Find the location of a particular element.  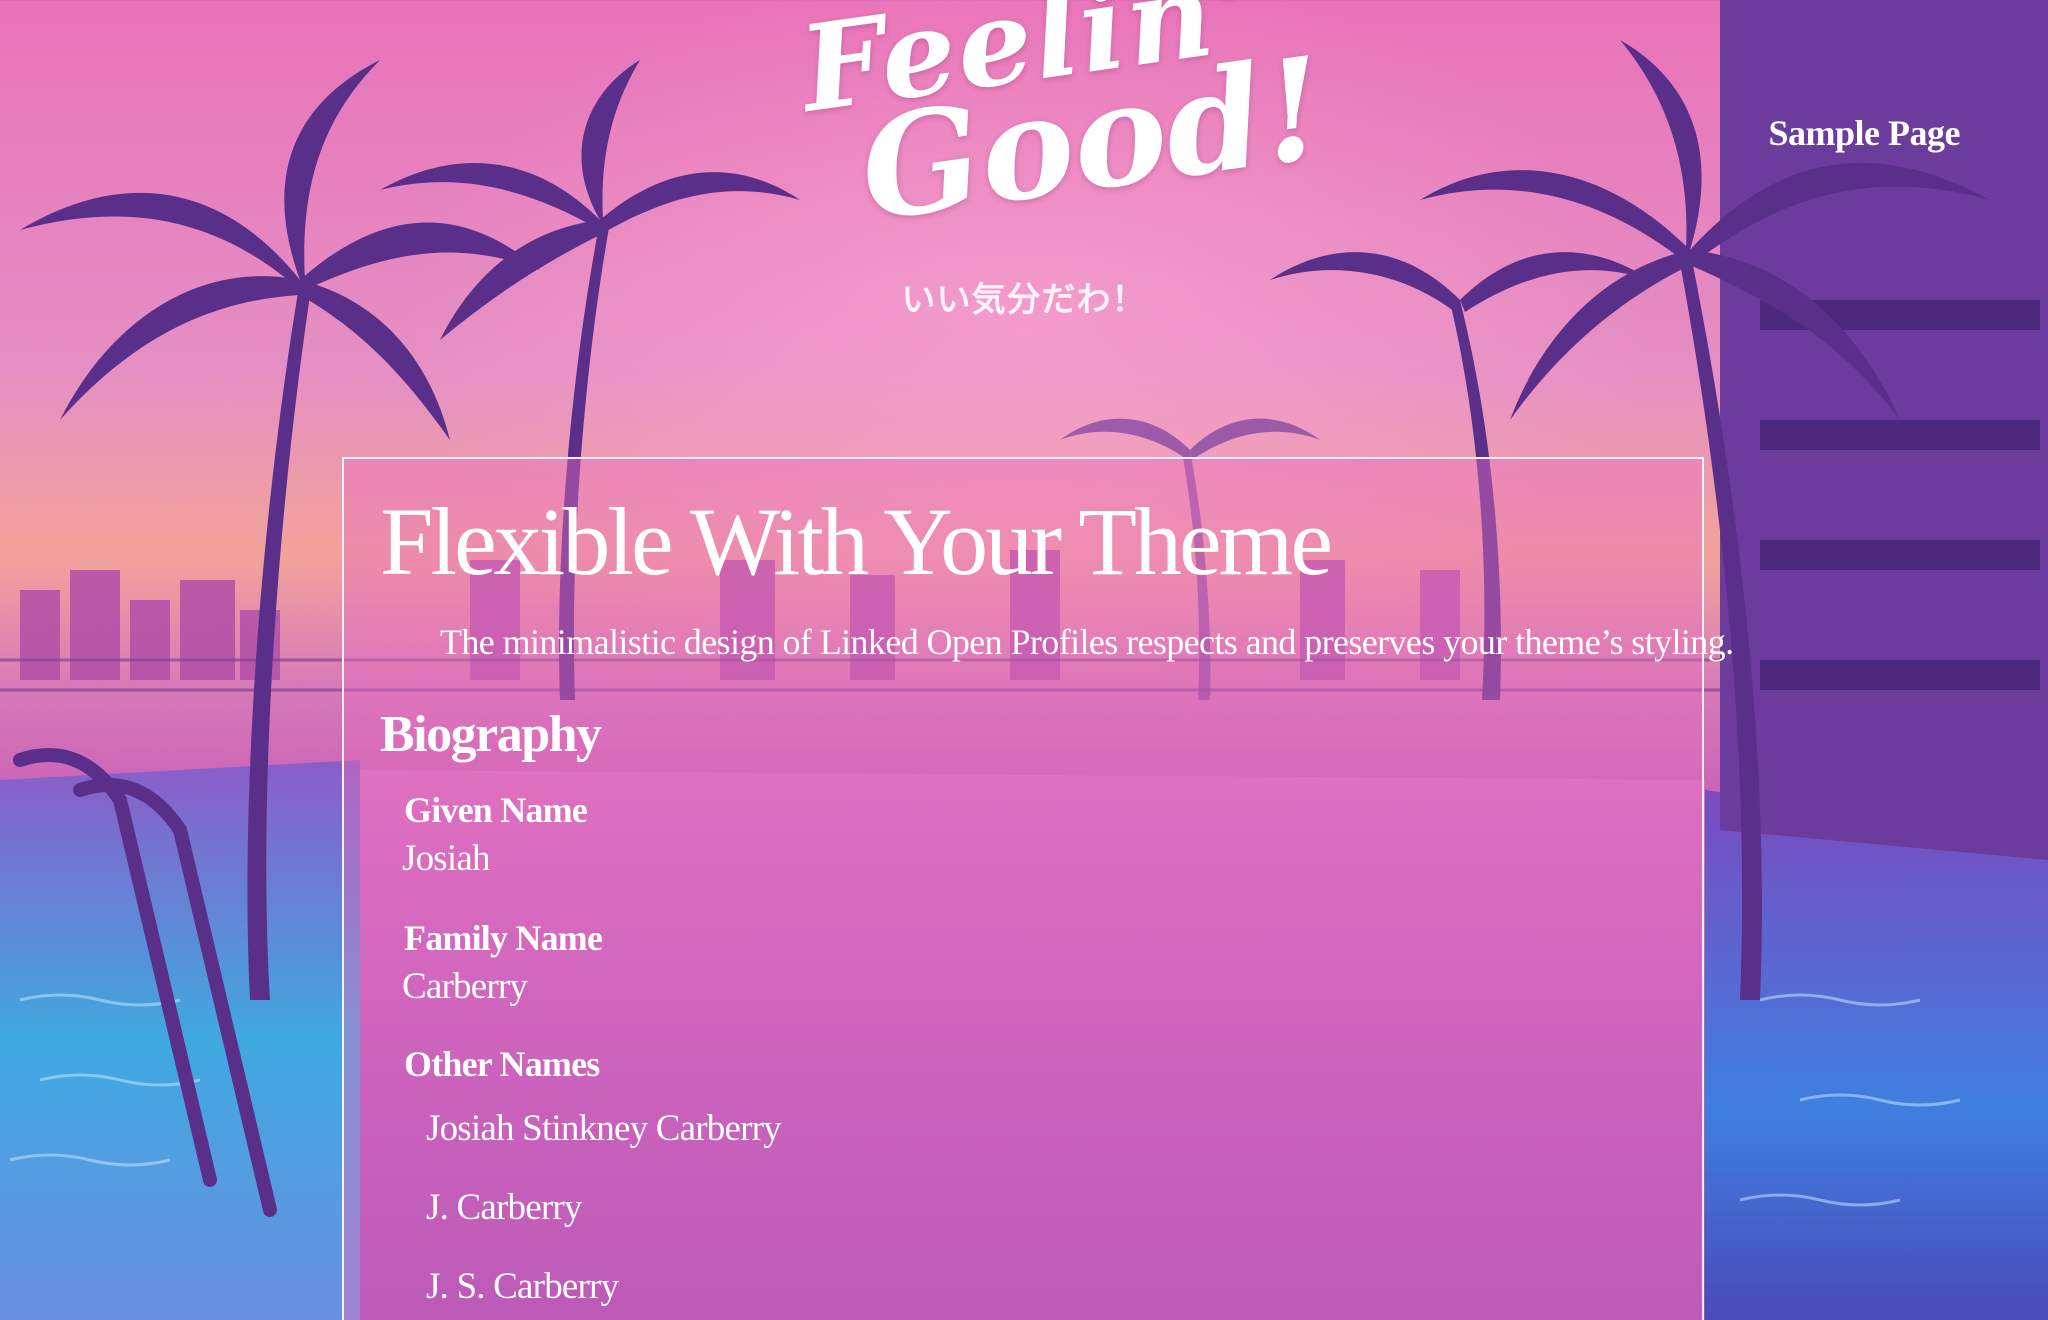

list-item: Josiah Stinkney Carberry is located at coordinates (604, 1128).